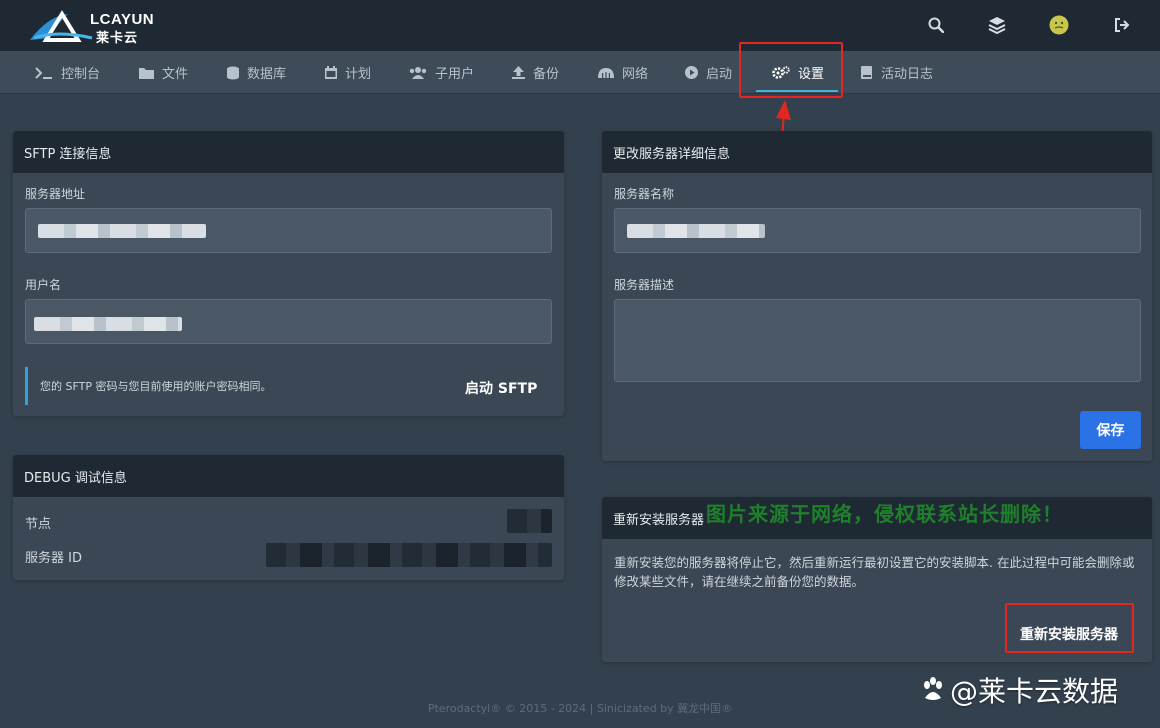  Describe the element at coordinates (122, 19) in the screenshot. I see `brand-name-en: LCAYUN` at that location.